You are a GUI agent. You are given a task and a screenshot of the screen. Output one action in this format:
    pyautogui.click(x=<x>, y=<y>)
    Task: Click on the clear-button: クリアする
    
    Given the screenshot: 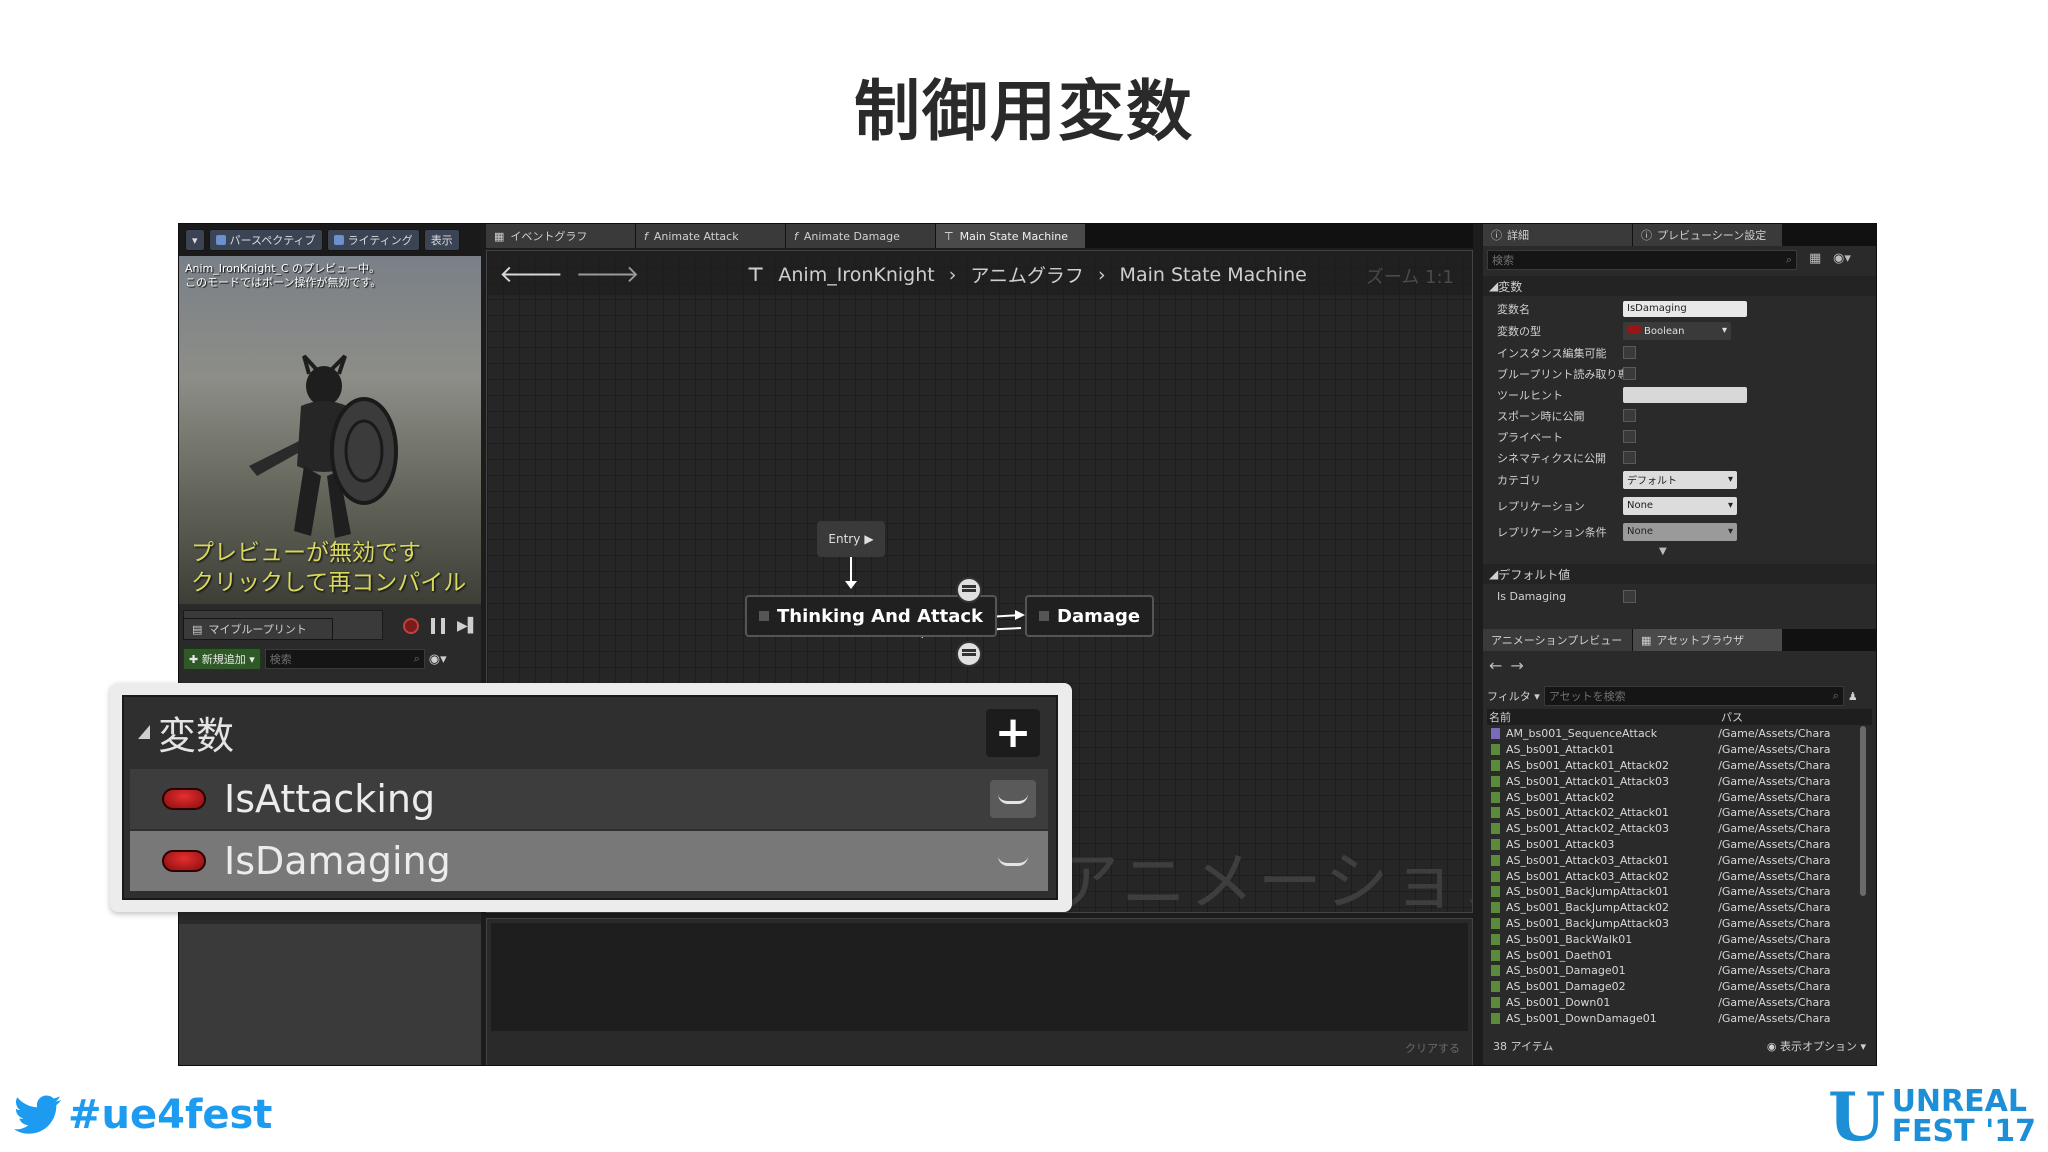 What is the action you would take?
    pyautogui.click(x=1432, y=1048)
    